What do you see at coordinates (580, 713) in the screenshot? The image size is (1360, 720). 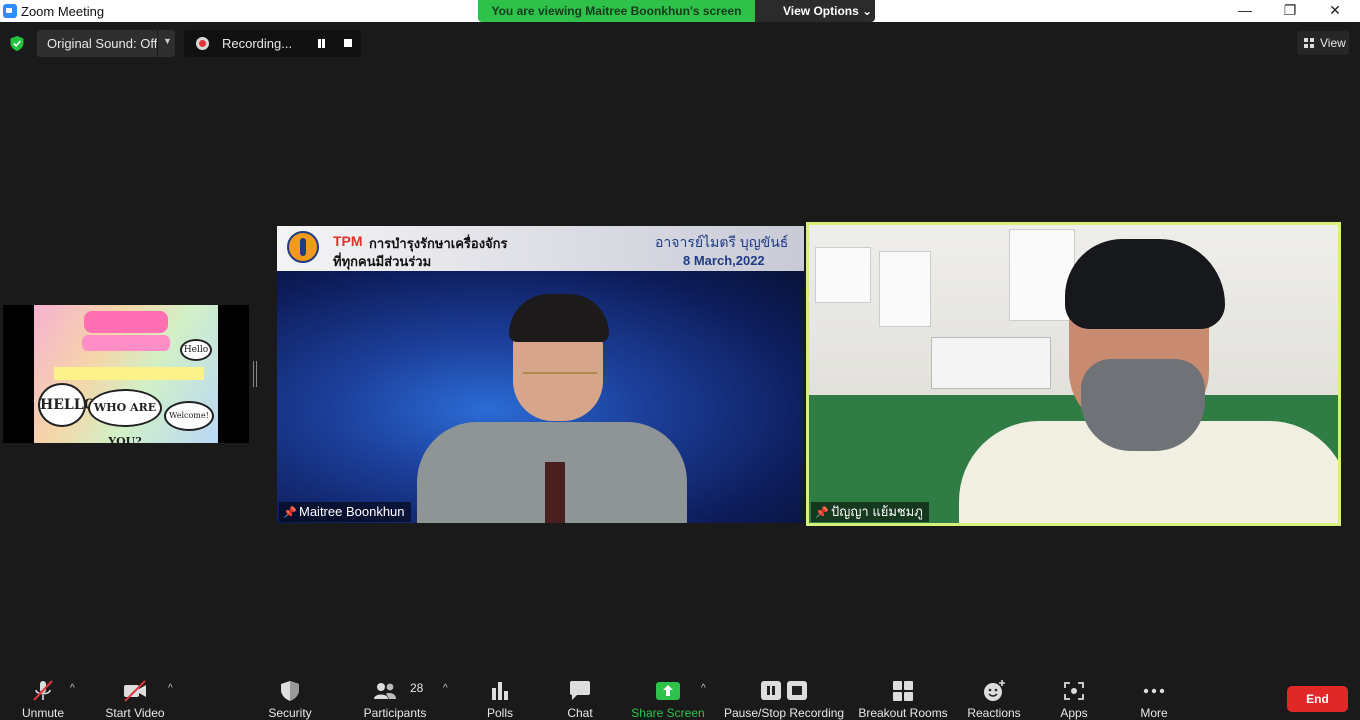 I see `chat-label: Chat` at bounding box center [580, 713].